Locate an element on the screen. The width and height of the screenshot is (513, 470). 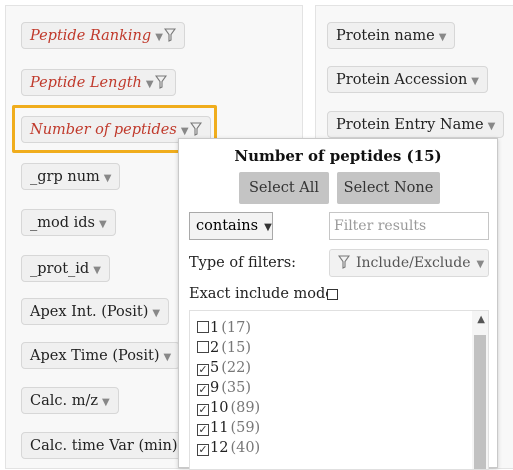
list-item: ✓ 10 (89) is located at coordinates (228, 408).